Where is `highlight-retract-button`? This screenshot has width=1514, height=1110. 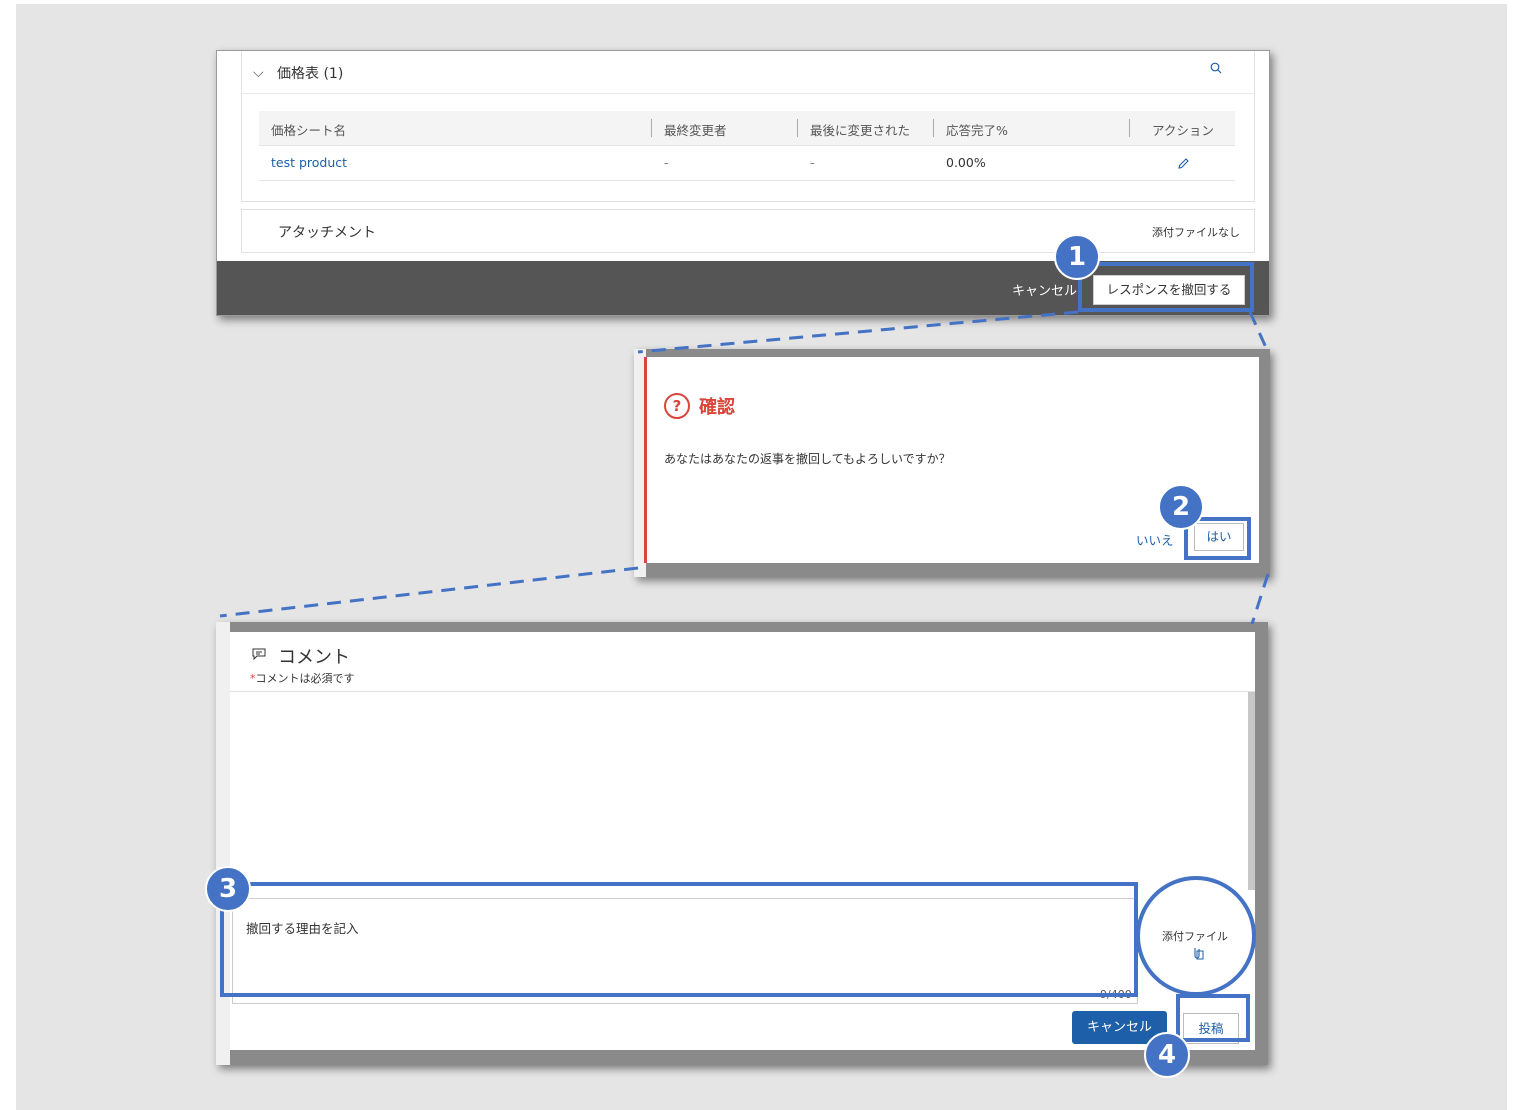 highlight-retract-button is located at coordinates (1166, 287).